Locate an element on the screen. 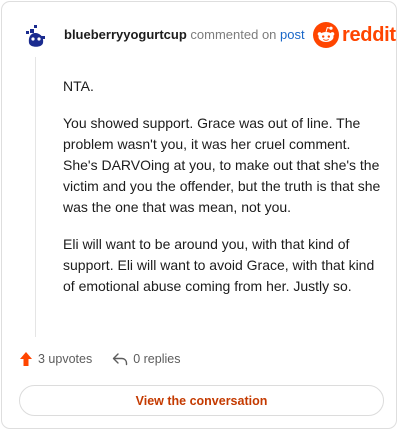  comment-header: blueberryyogurtcup commented on post is located at coordinates (184, 35).